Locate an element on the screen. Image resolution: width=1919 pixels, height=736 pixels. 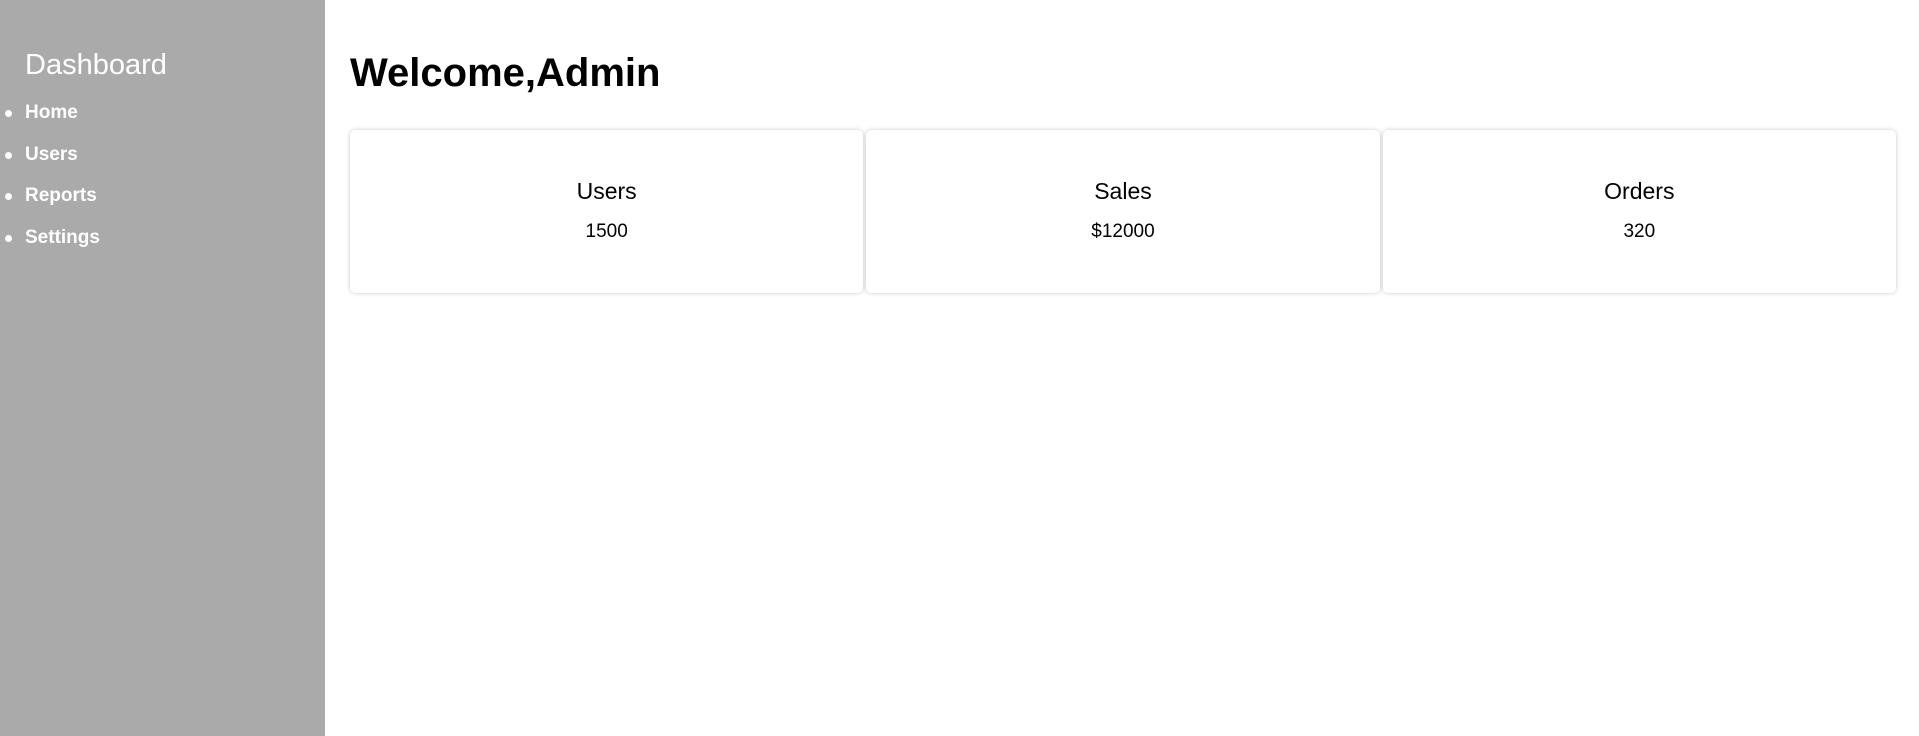
sidebar-item-reports: Reports is located at coordinates (162, 200).